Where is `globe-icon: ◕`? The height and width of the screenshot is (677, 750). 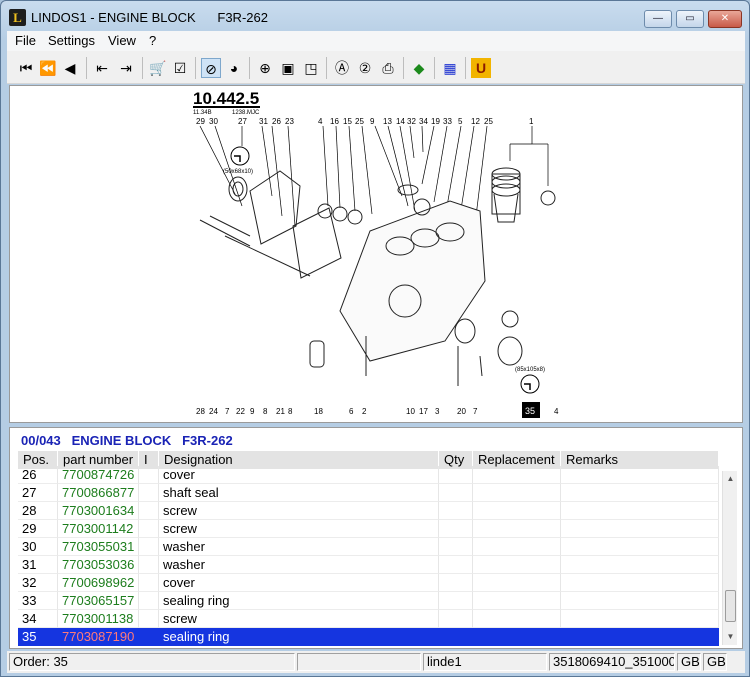 globe-icon: ◕ is located at coordinates (234, 68).